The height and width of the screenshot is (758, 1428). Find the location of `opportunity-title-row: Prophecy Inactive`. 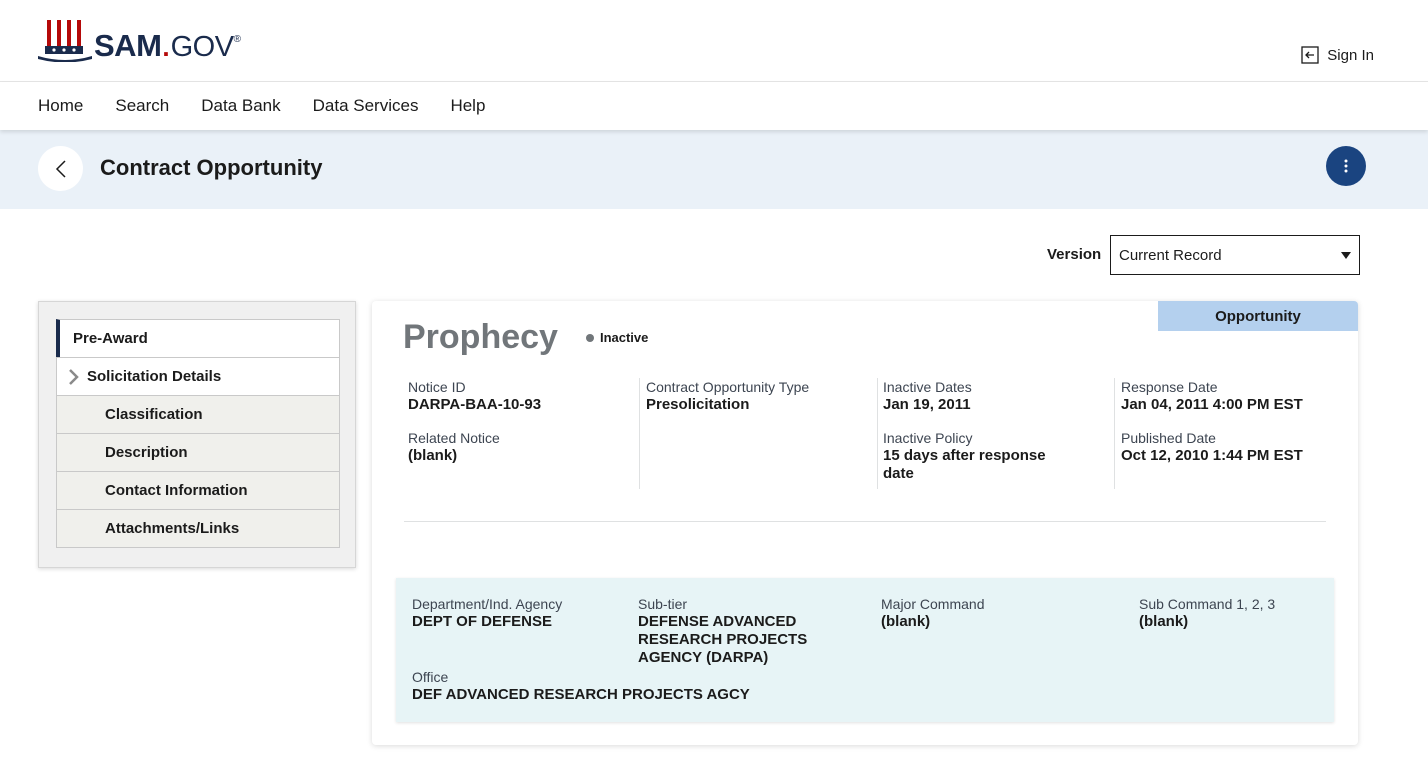

opportunity-title-row: Prophecy Inactive is located at coordinates (525, 337).